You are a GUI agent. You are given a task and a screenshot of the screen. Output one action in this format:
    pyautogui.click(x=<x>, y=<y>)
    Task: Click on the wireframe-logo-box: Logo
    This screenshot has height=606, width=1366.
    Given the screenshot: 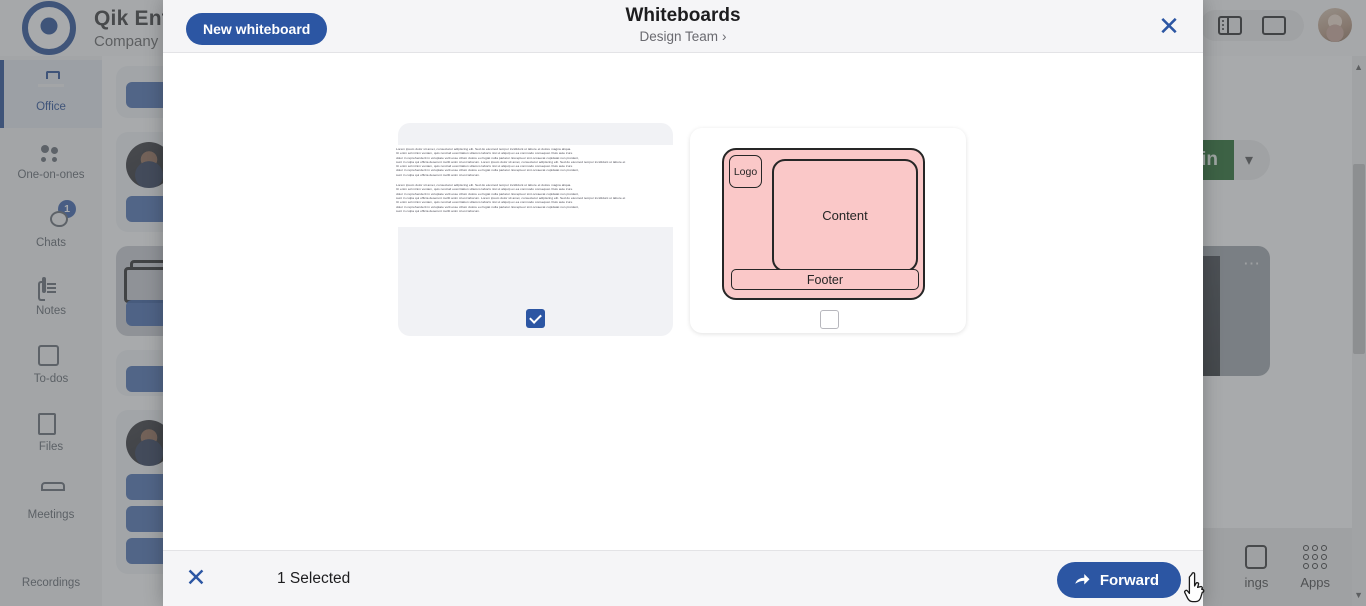 What is the action you would take?
    pyautogui.click(x=745, y=171)
    